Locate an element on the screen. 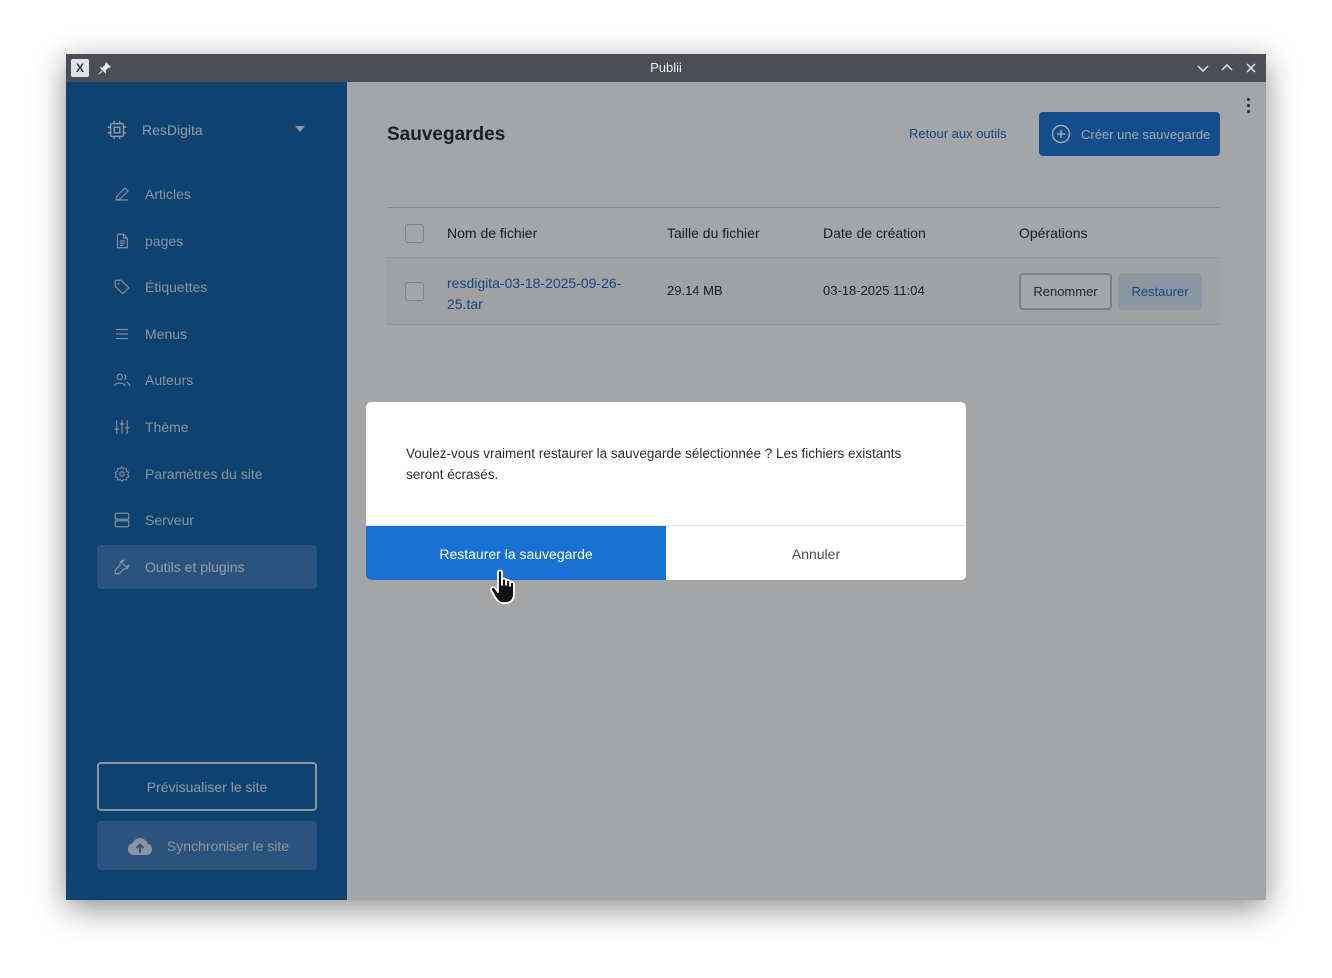 Image resolution: width=1332 pixels, height=978 pixels. close-icon is located at coordinates (1251, 68).